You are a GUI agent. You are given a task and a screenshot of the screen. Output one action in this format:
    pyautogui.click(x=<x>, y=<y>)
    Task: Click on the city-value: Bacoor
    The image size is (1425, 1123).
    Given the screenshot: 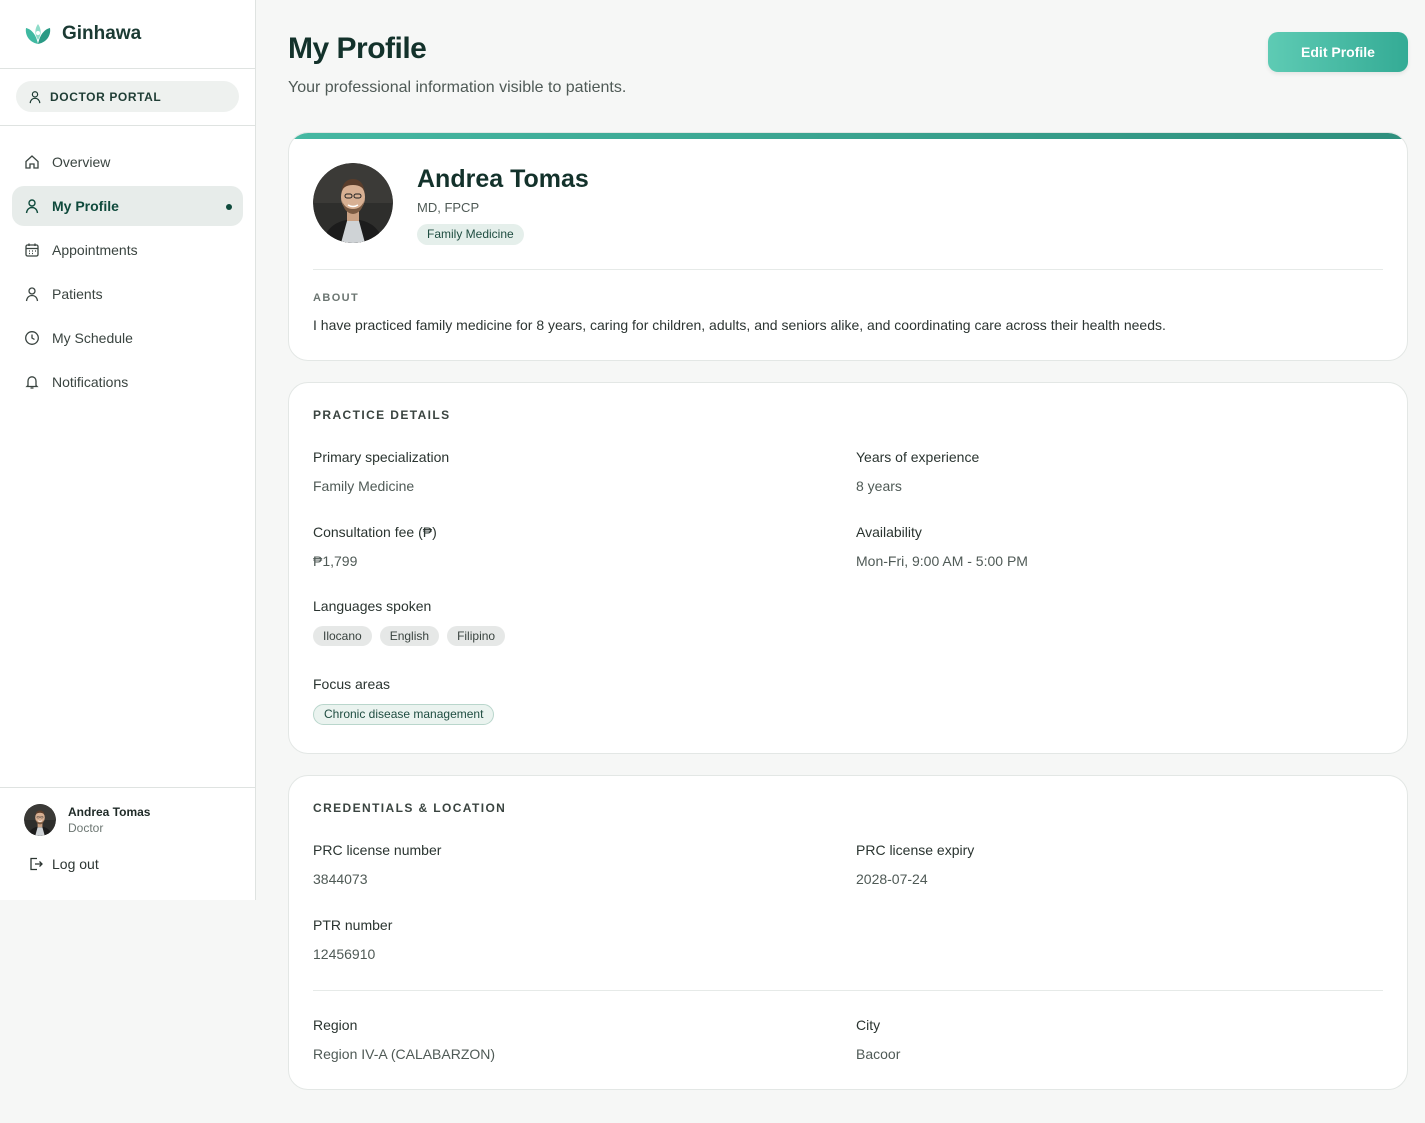 What is the action you would take?
    pyautogui.click(x=878, y=1054)
    